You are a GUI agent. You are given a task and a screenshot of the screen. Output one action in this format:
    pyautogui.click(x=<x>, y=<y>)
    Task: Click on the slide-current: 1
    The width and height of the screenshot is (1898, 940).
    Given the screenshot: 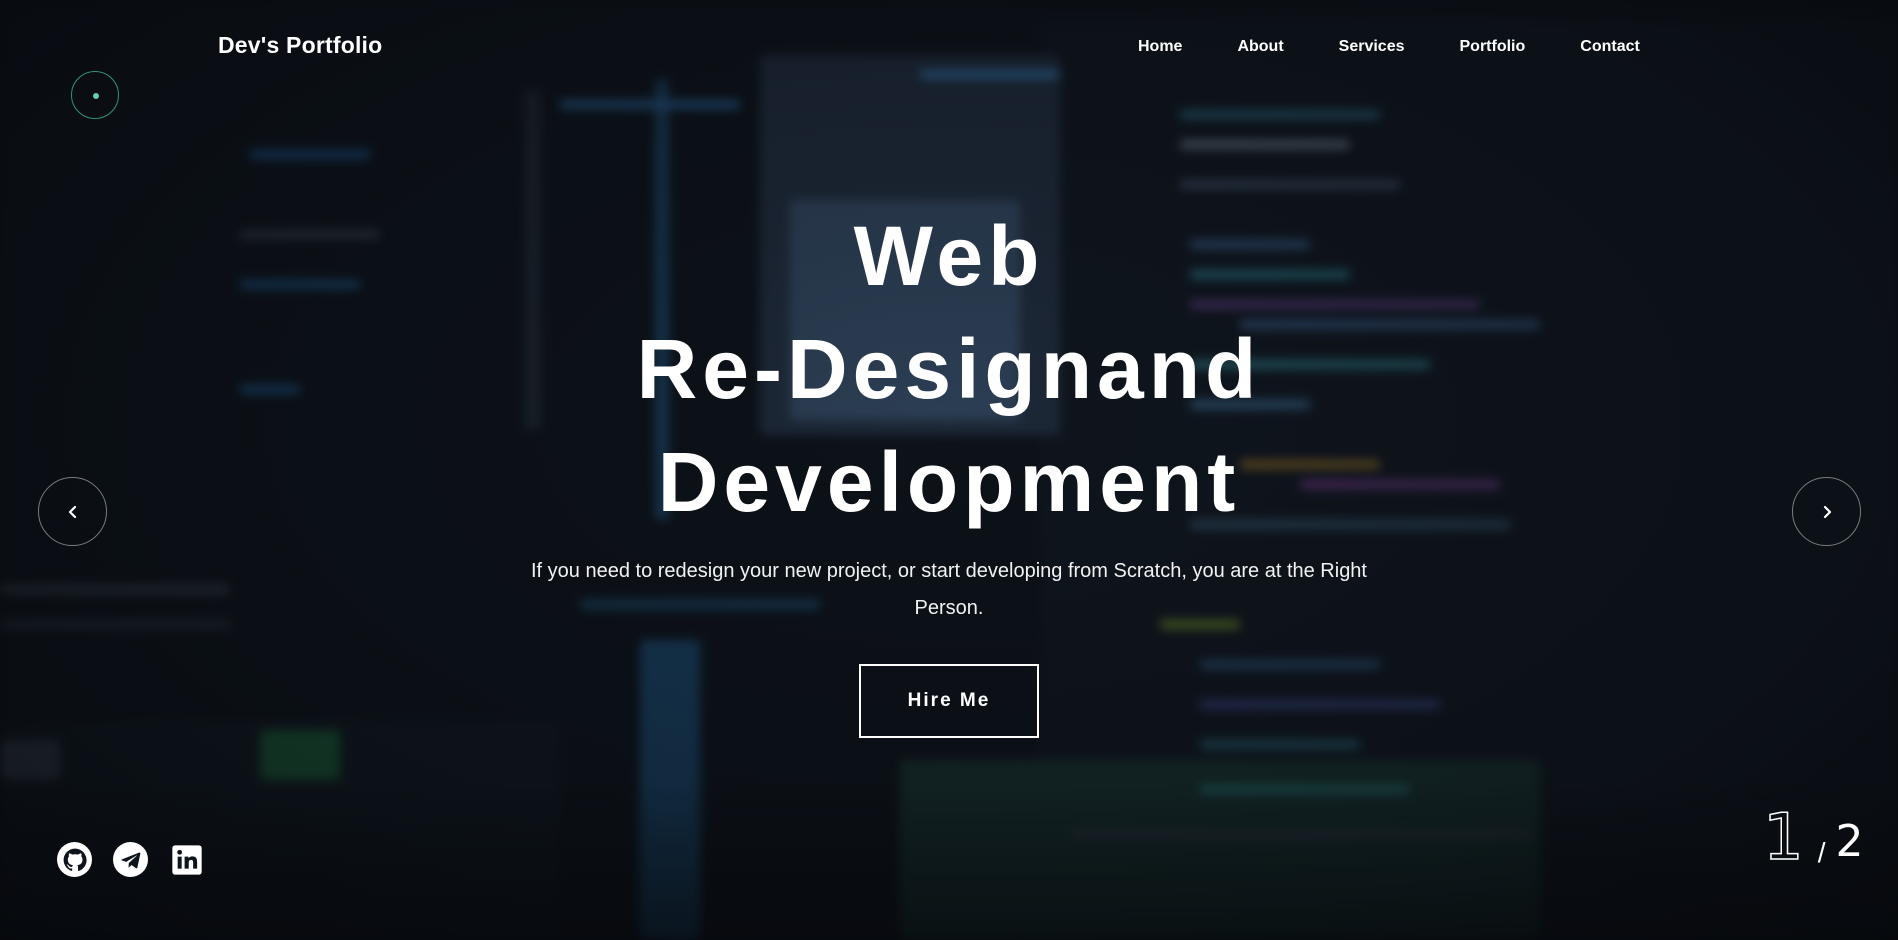 What is the action you would take?
    pyautogui.click(x=1783, y=838)
    